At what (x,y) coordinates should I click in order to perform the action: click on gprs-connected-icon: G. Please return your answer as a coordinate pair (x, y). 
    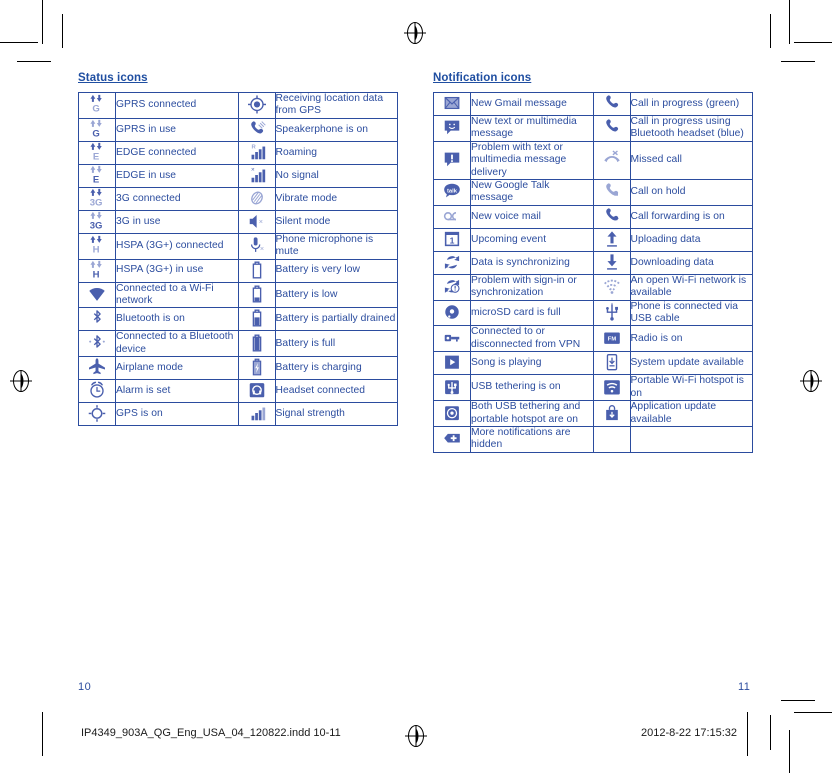
    Looking at the image, I should click on (97, 105).